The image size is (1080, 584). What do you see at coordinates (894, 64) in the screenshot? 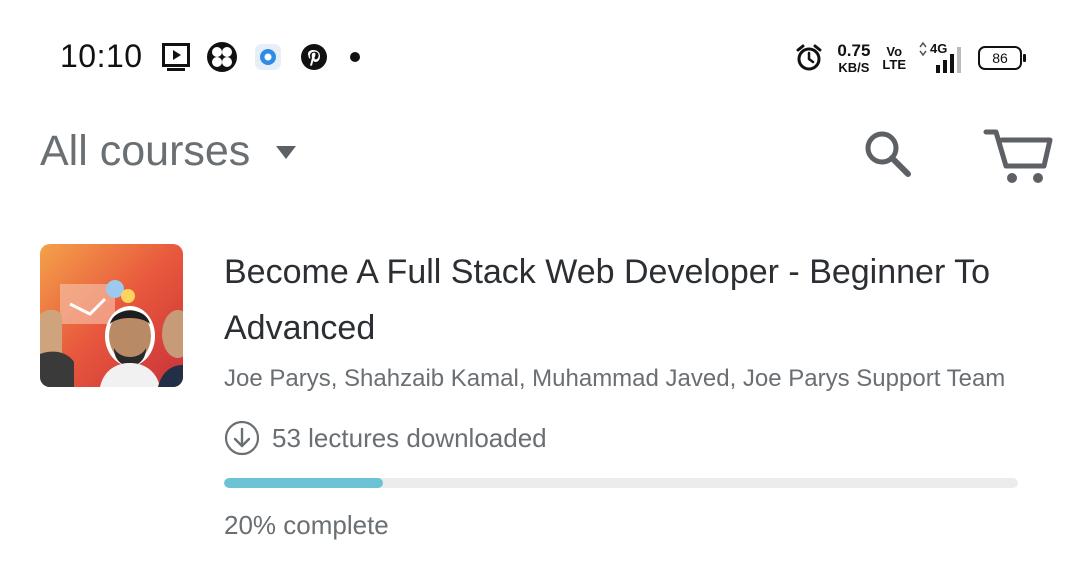
I see `volte-bottom: LTE` at bounding box center [894, 64].